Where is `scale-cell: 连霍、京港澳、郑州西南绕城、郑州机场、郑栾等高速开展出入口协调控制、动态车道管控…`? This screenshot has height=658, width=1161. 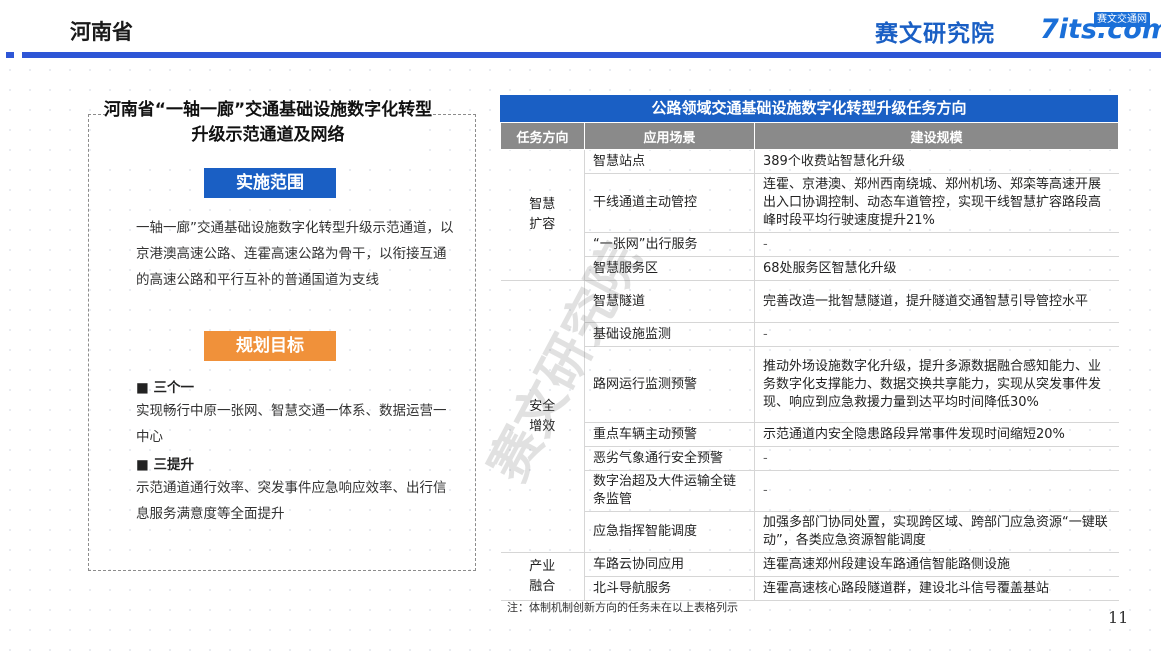 scale-cell: 连霍、京港澳、郑州西南绕城、郑州机场、郑栾等高速开展出入口协调控制、动态车道管控… is located at coordinates (936, 203).